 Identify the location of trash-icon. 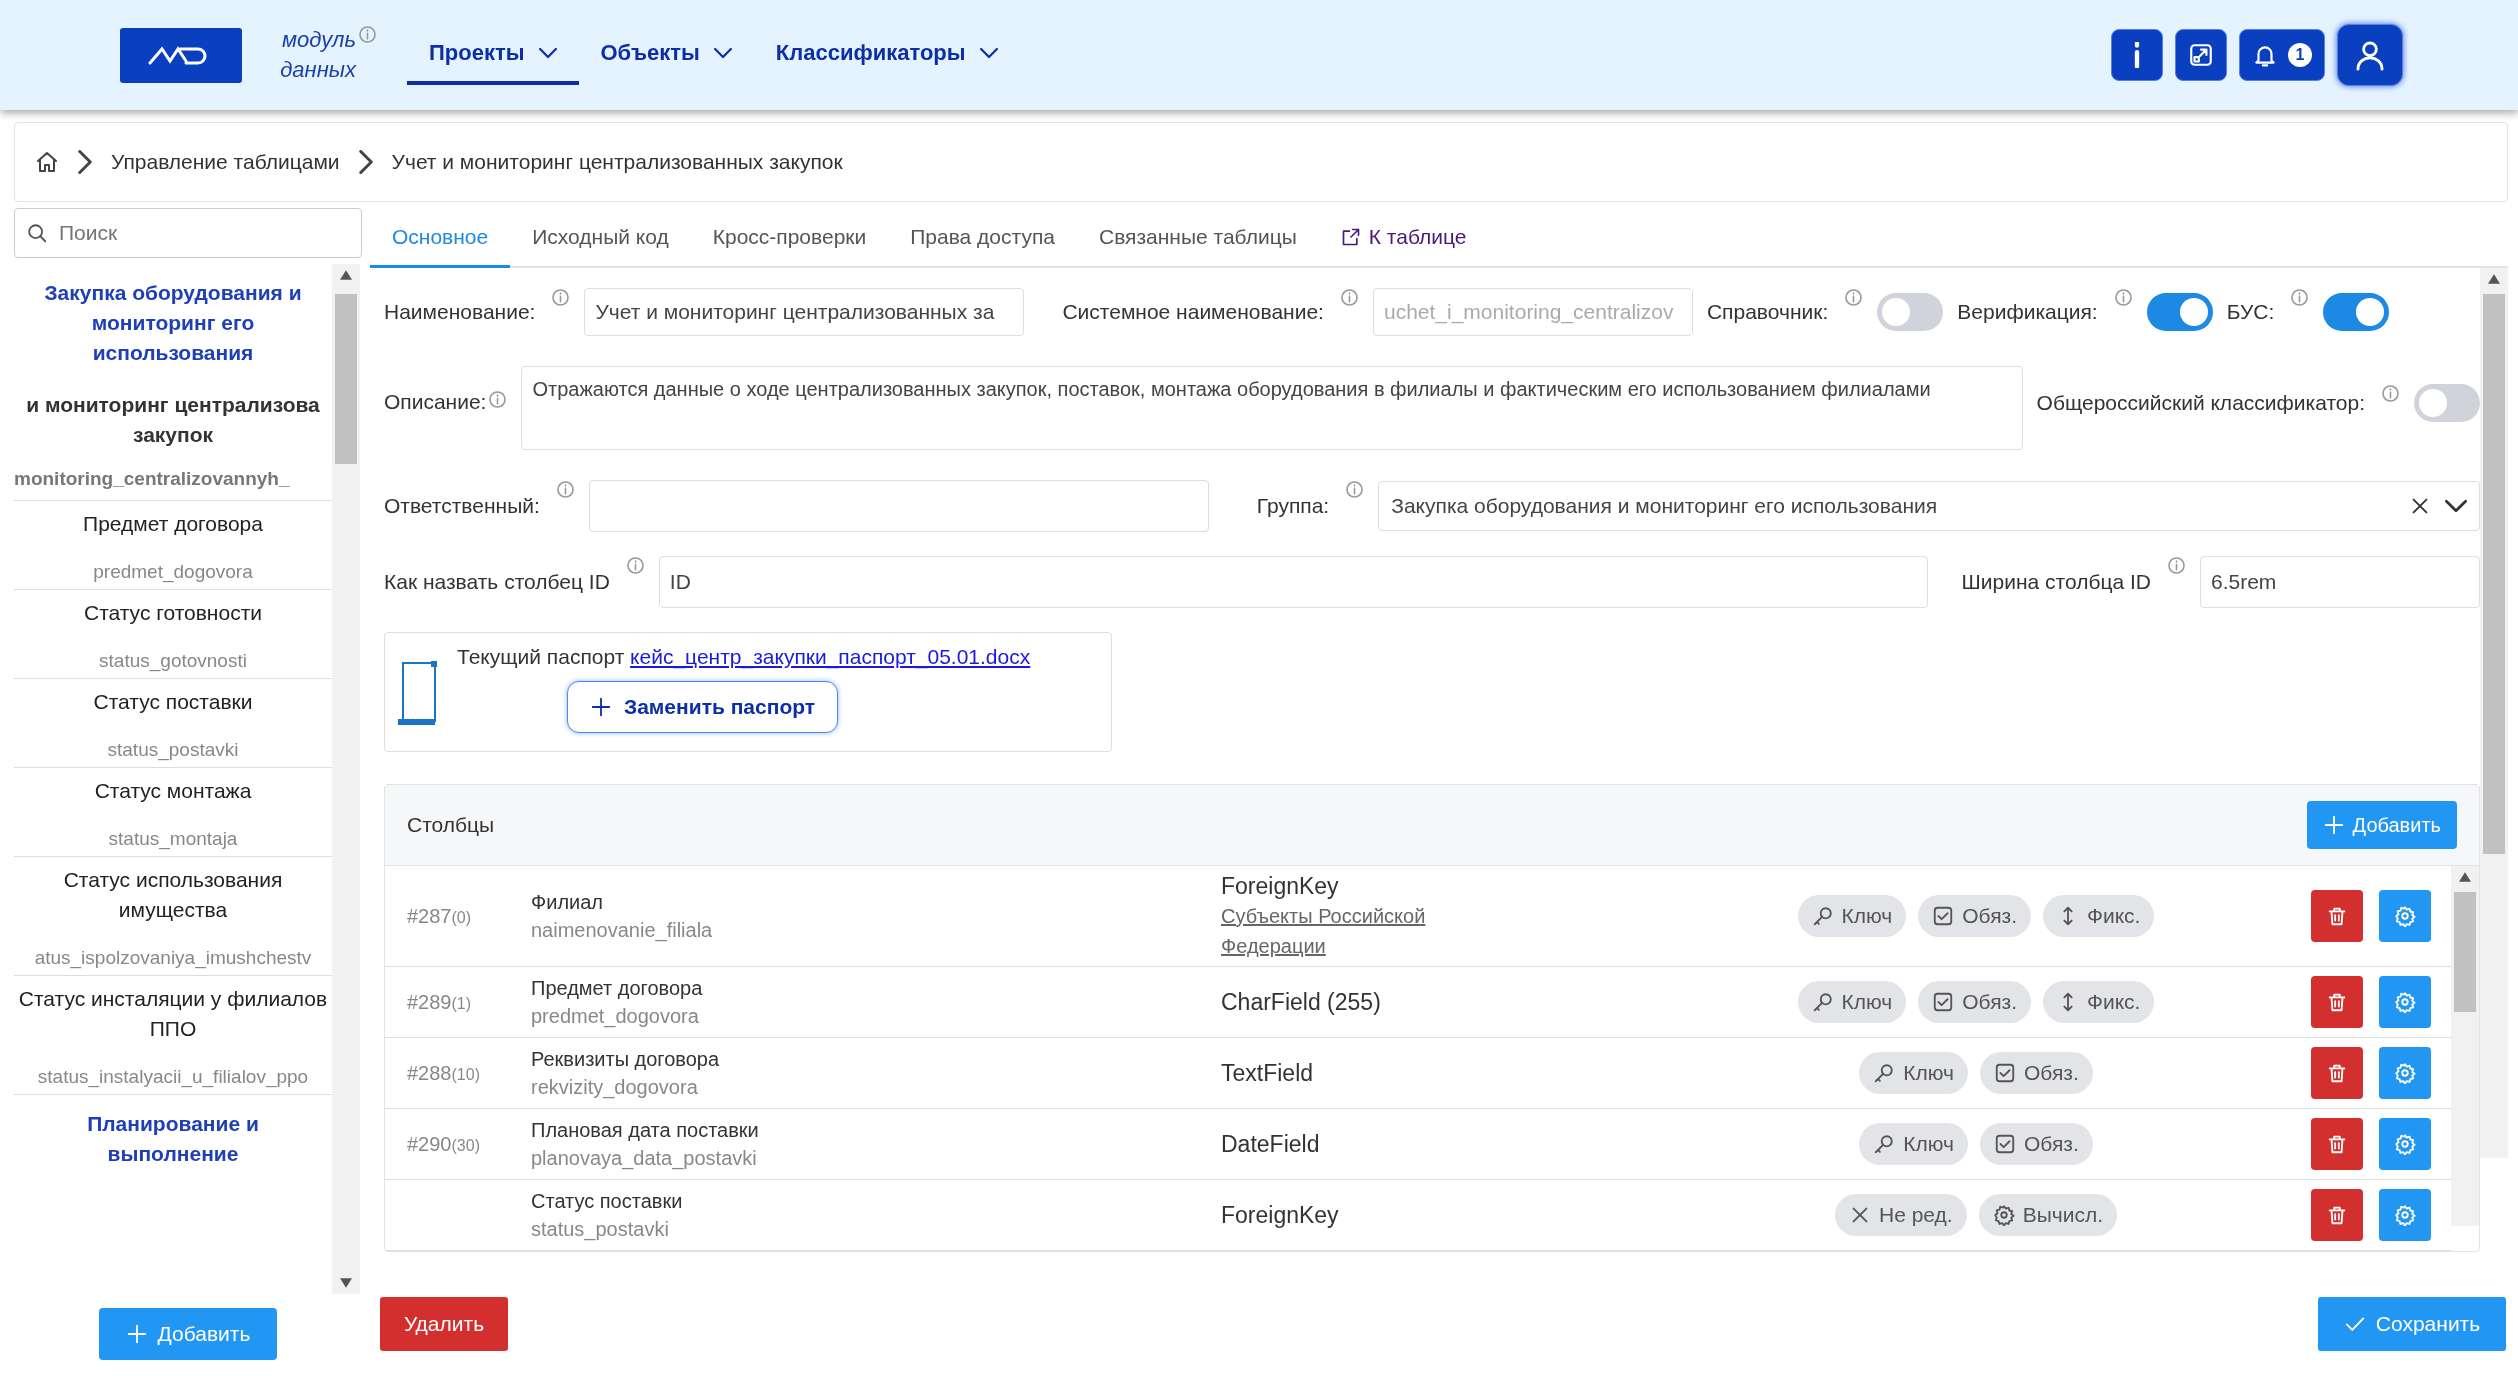
(2337, 1002).